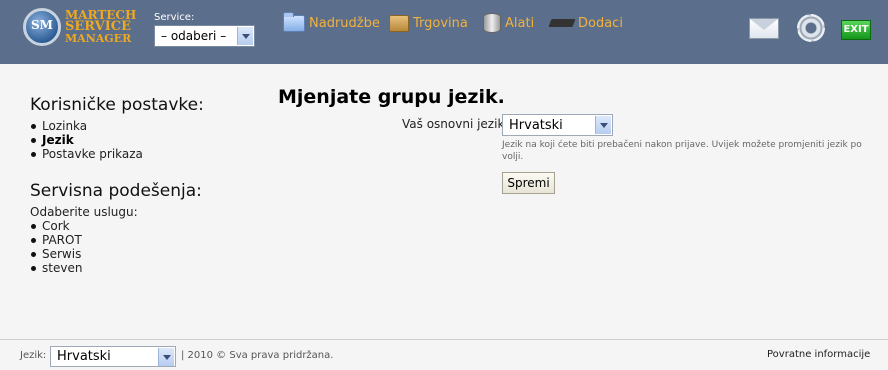 Image resolution: width=888 pixels, height=370 pixels. I want to click on choose-service-label: Odaberite uslugu:, so click(84, 212).